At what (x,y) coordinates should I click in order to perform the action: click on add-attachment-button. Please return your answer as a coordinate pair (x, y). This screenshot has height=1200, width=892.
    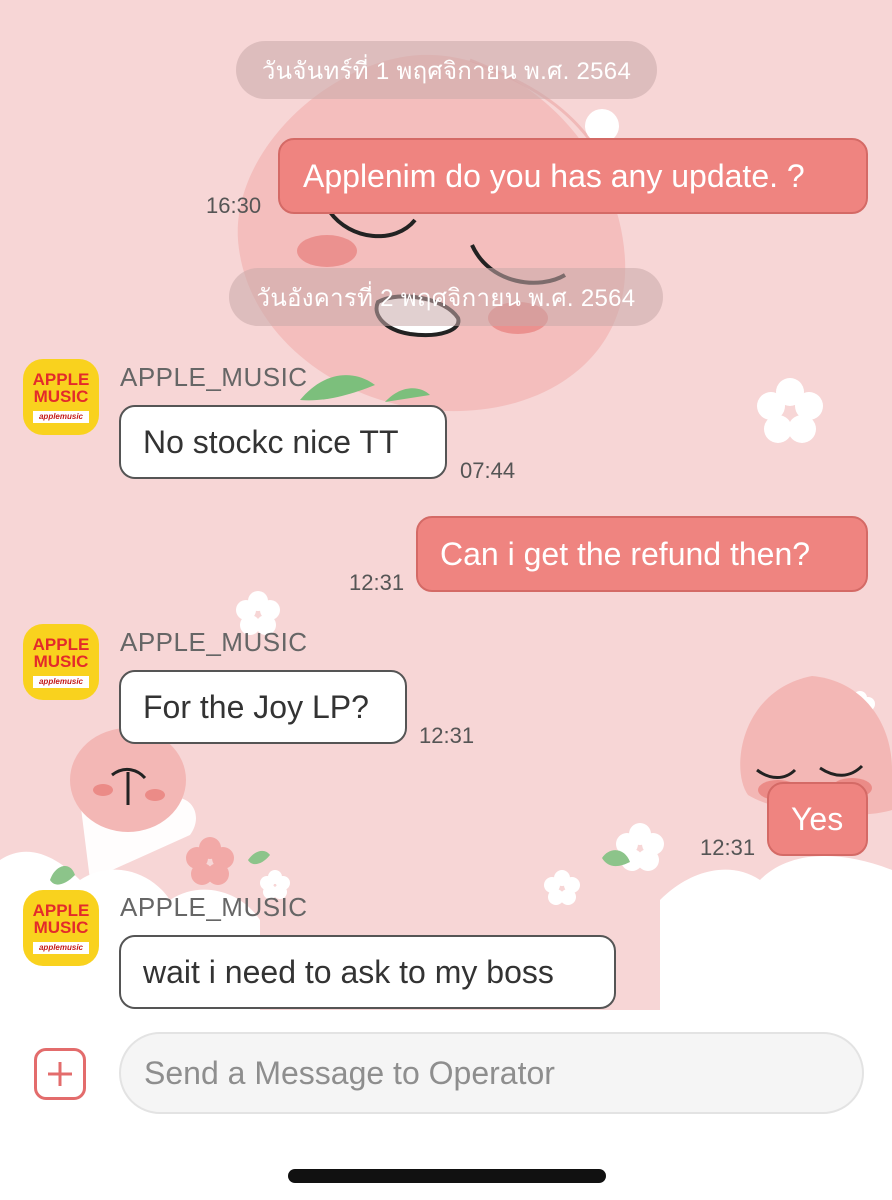
    Looking at the image, I should click on (60, 1074).